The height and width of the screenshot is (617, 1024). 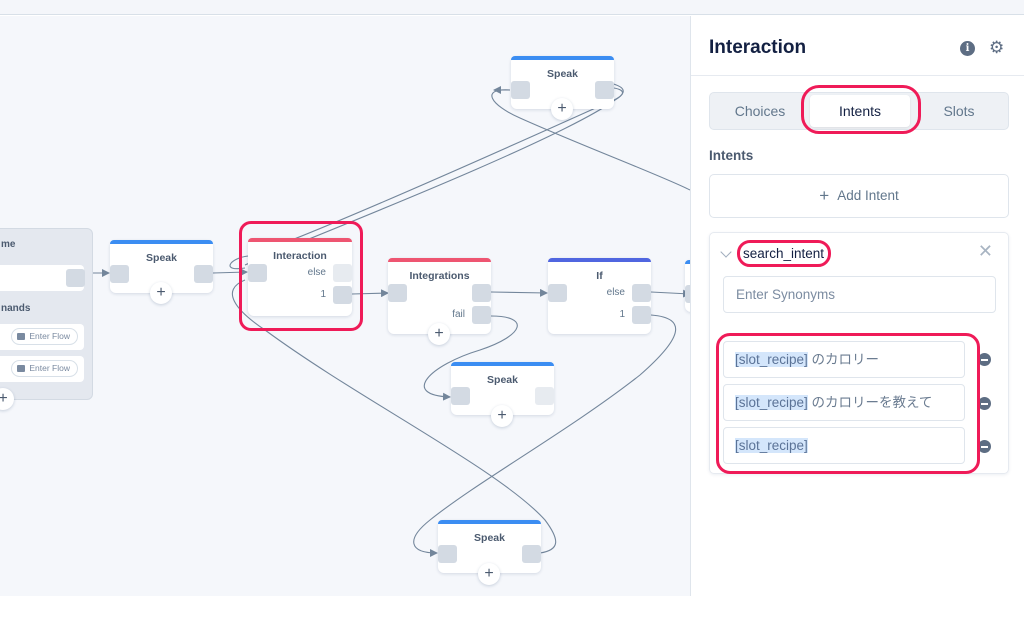 What do you see at coordinates (870, 402) in the screenshot?
I see `utterance-text: のカロリーを教えて` at bounding box center [870, 402].